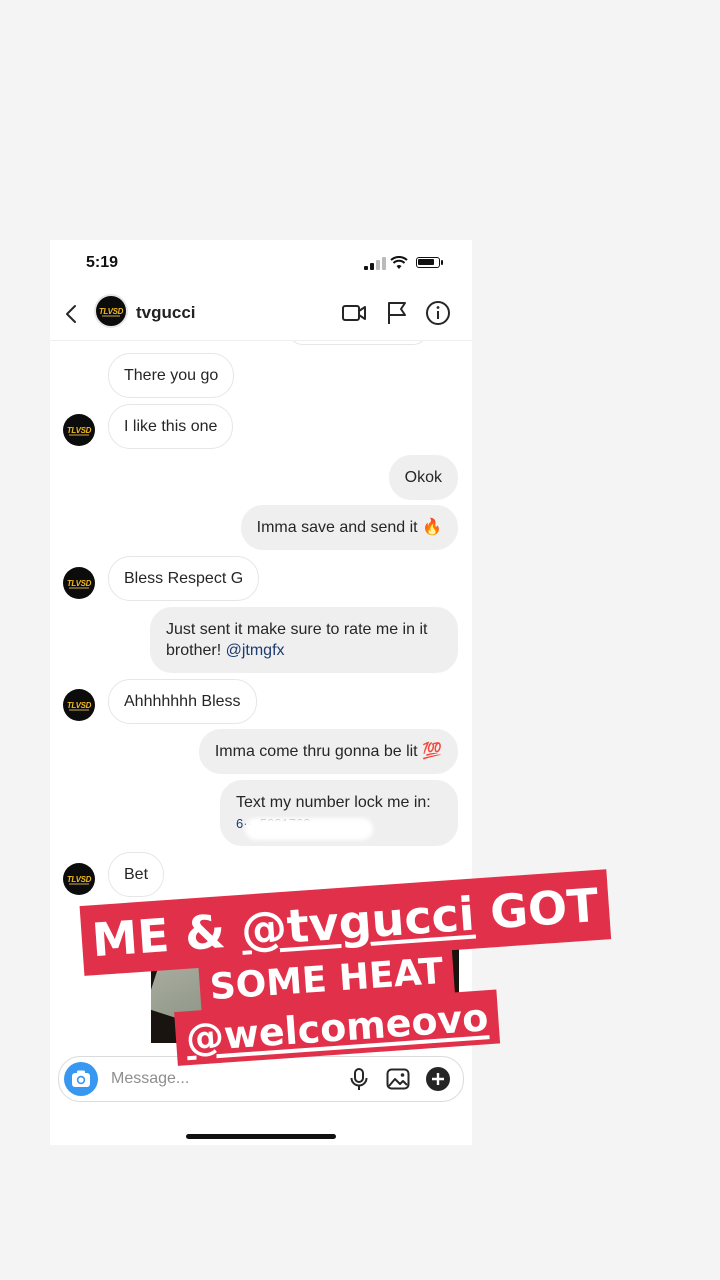  Describe the element at coordinates (426, 262) in the screenshot. I see `battery-fill` at that location.